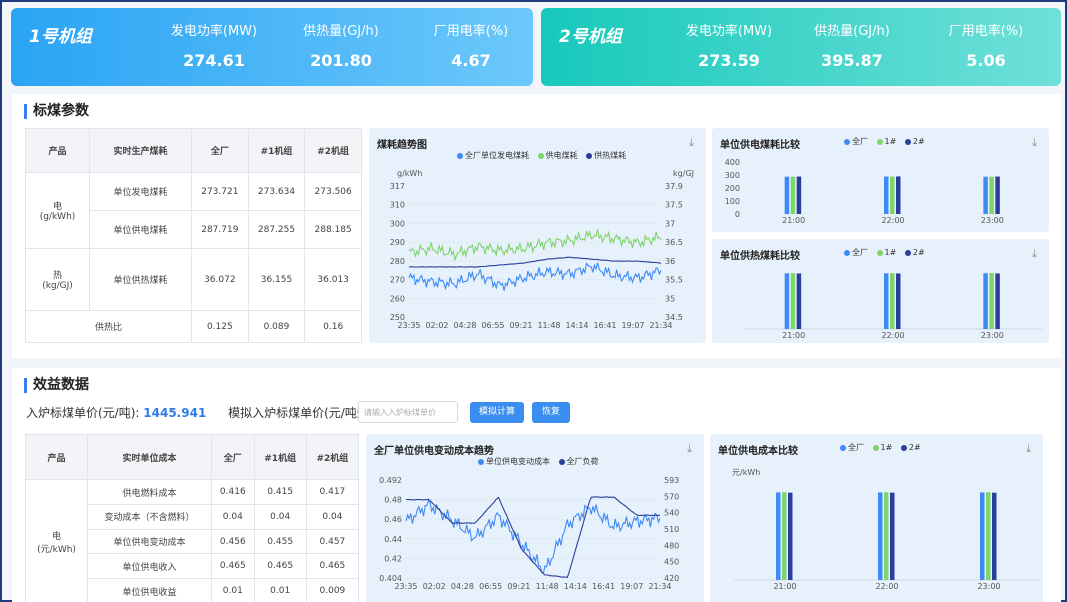 This screenshot has width=1067, height=602. Describe the element at coordinates (660, 325) in the screenshot. I see `x-tick-label: 21:34` at that location.